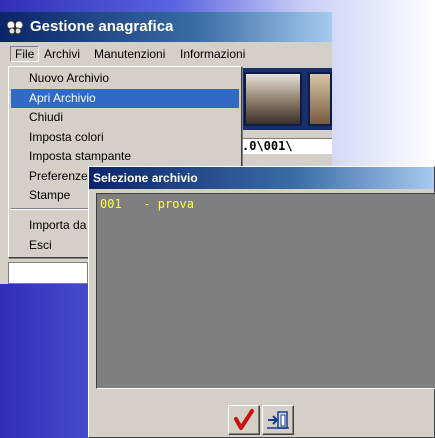  What do you see at coordinates (212, 54) in the screenshot?
I see `menu-informazioni: Informazioni` at bounding box center [212, 54].